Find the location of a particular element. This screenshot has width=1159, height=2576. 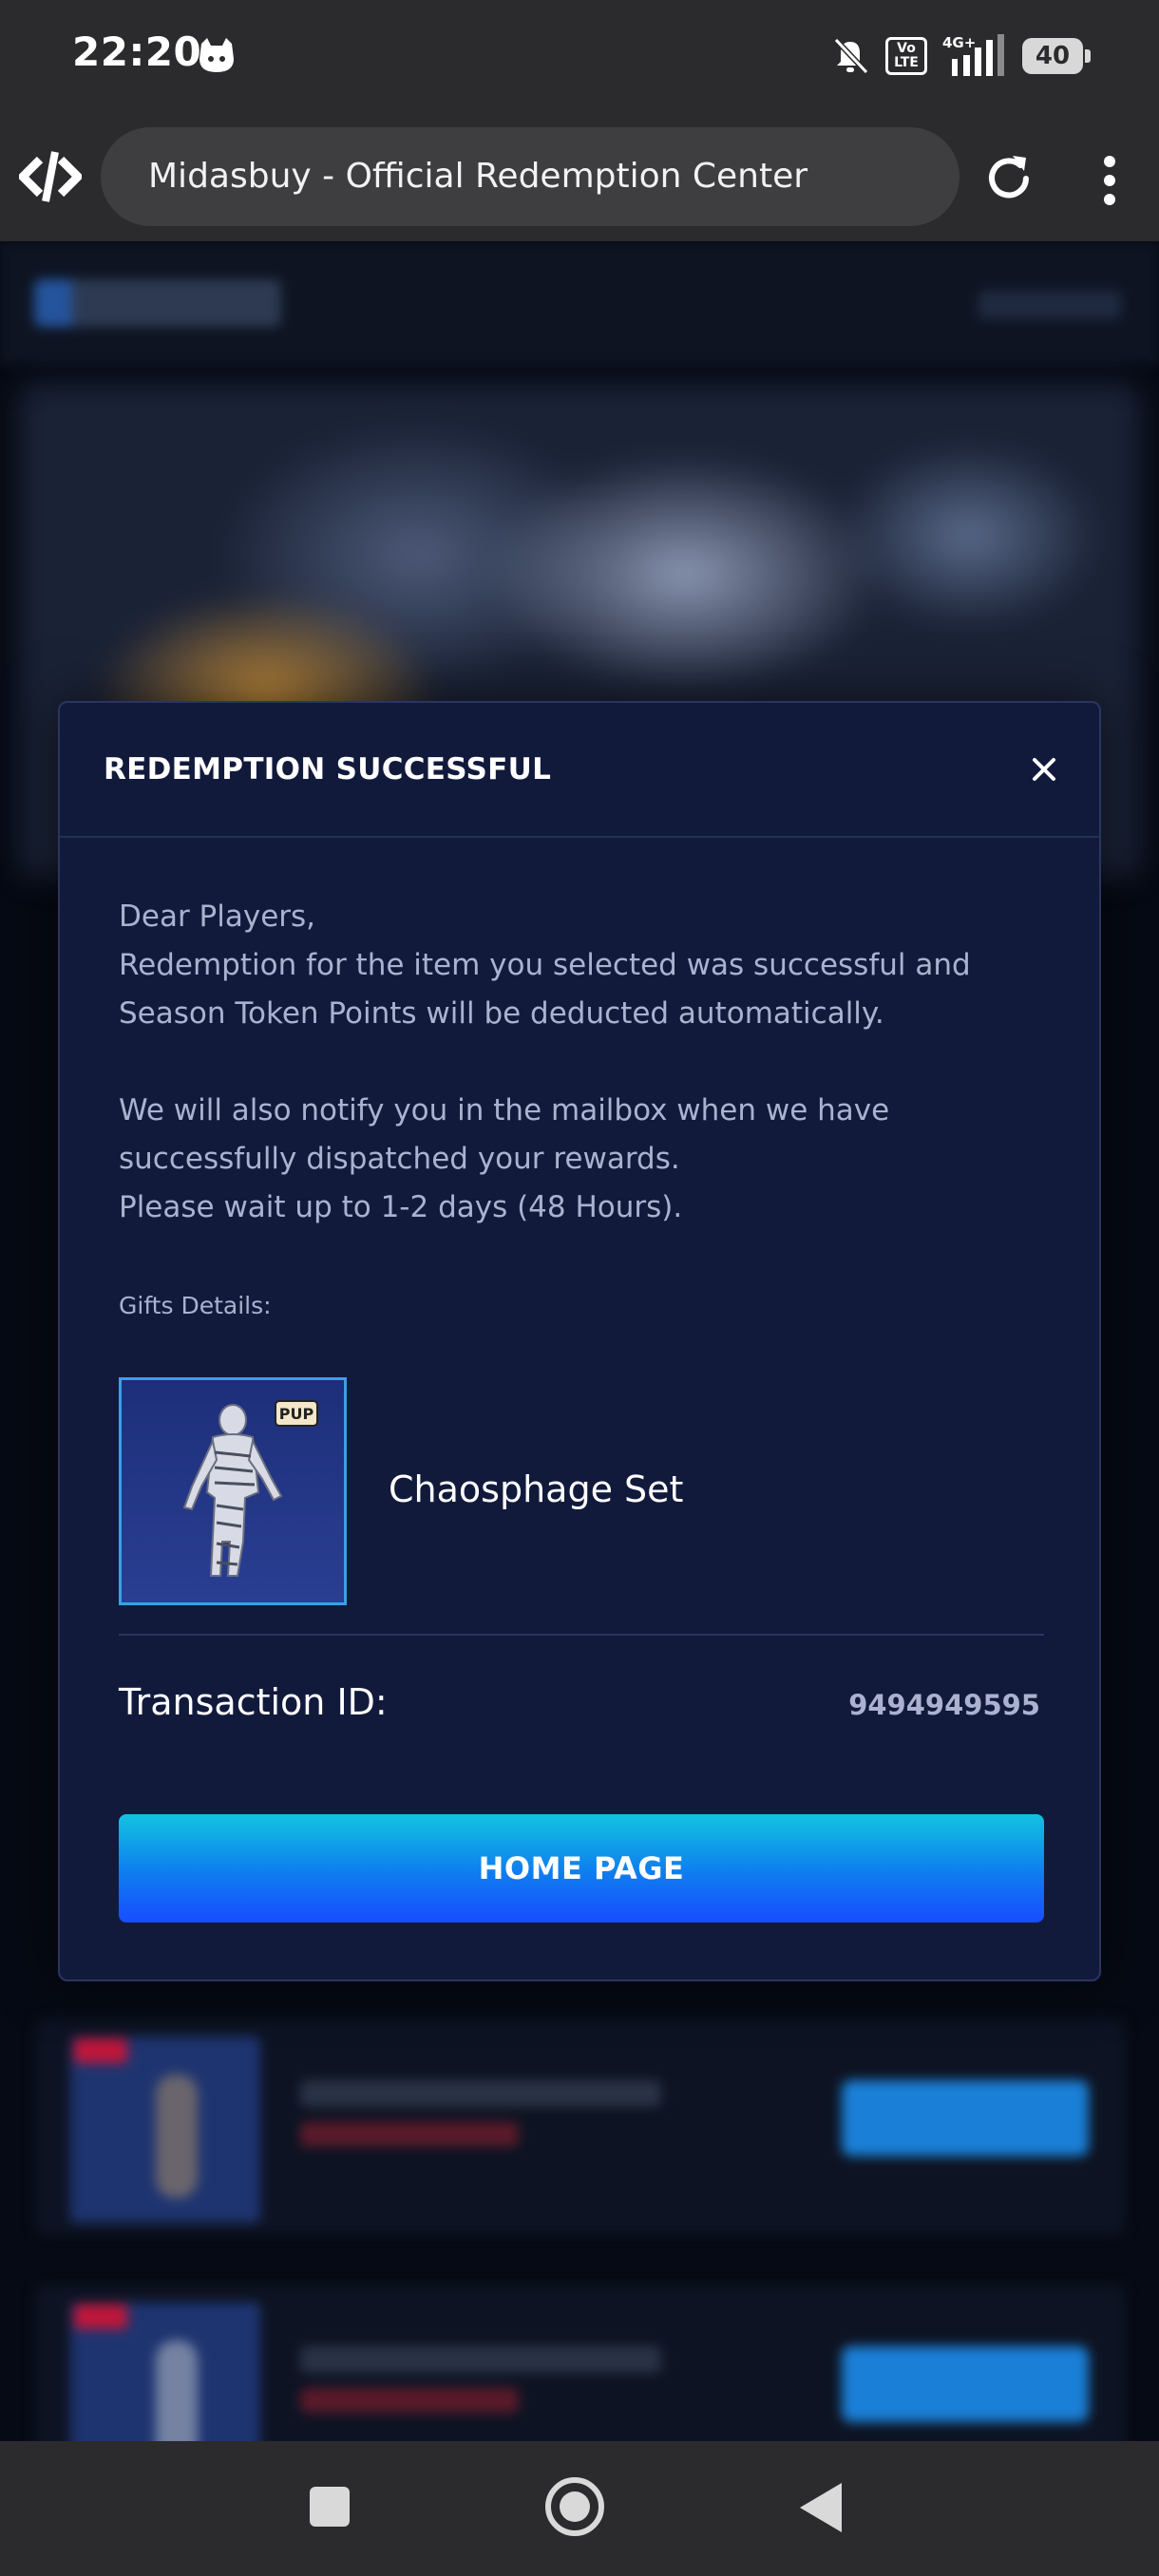

status-time: 22:20 is located at coordinates (137, 51).